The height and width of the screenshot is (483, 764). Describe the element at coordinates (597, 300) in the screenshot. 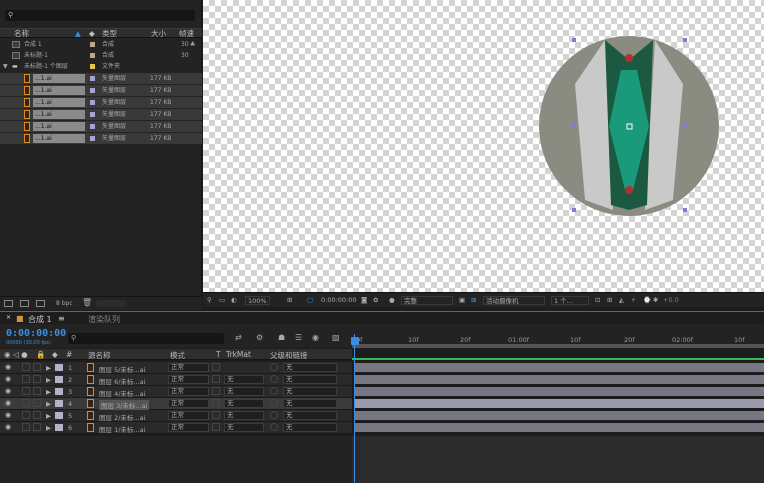

I see `view-options-icon: ⊡` at that location.